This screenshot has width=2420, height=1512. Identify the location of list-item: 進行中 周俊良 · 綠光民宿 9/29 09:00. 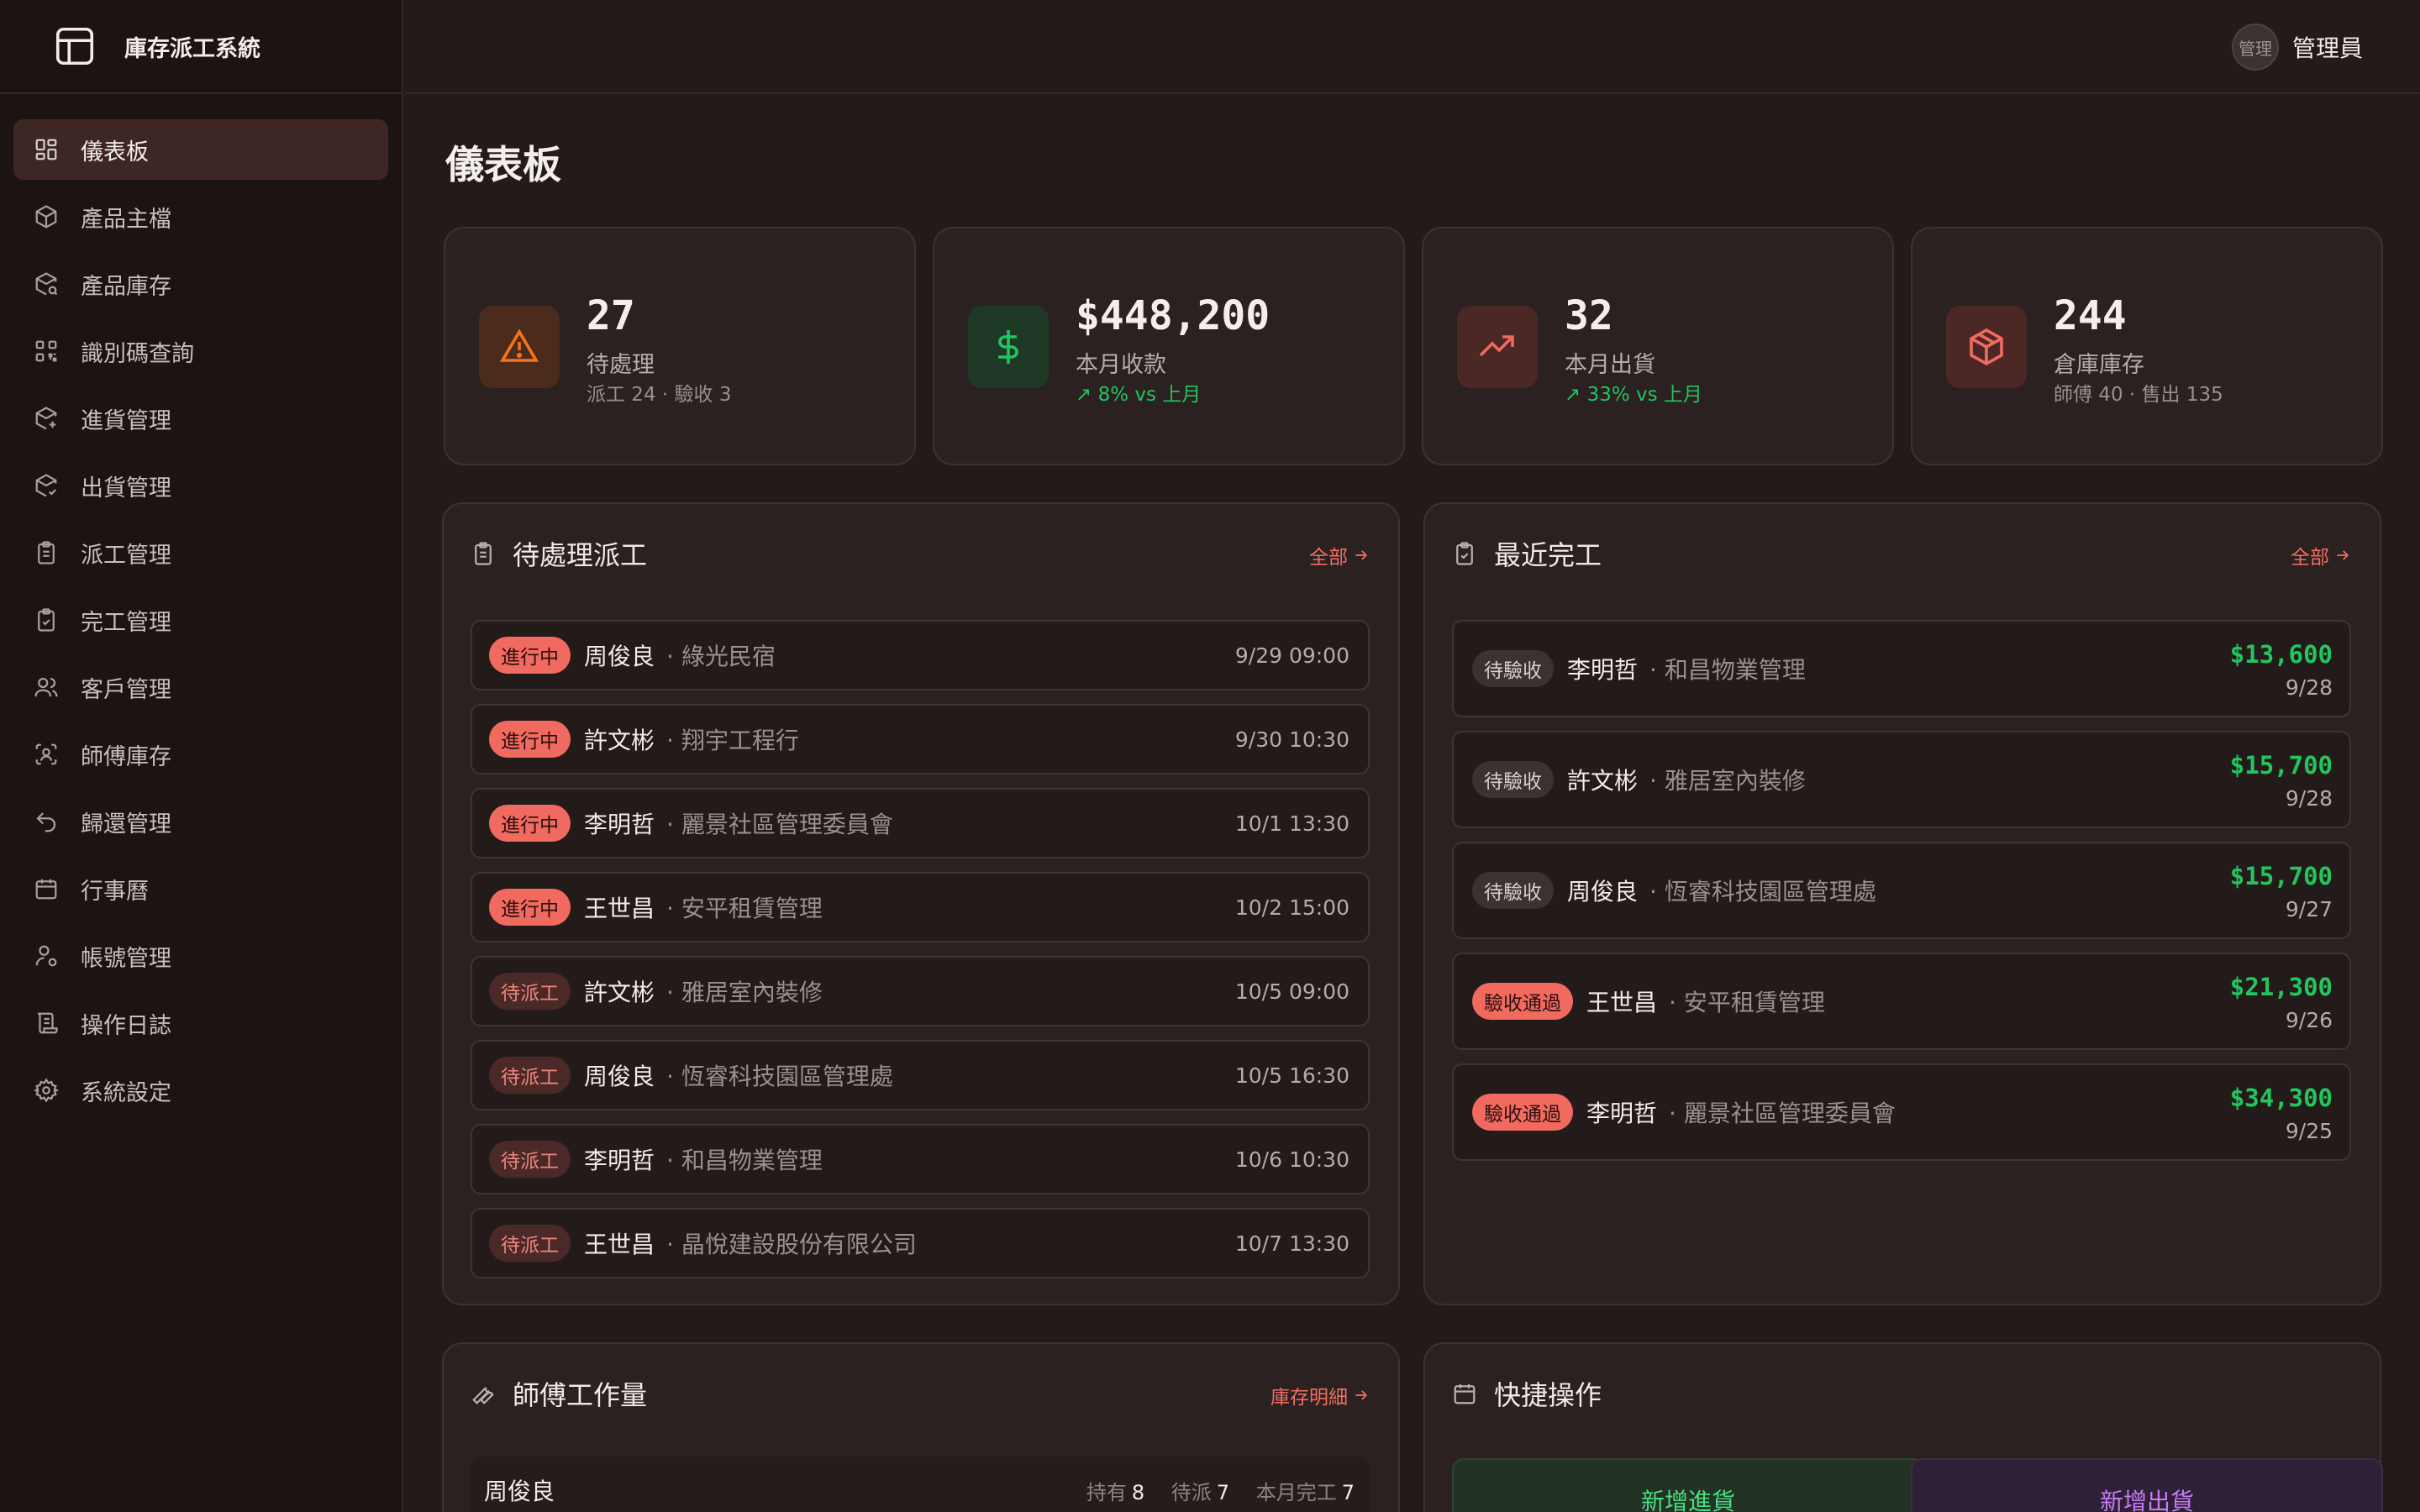
(921, 655).